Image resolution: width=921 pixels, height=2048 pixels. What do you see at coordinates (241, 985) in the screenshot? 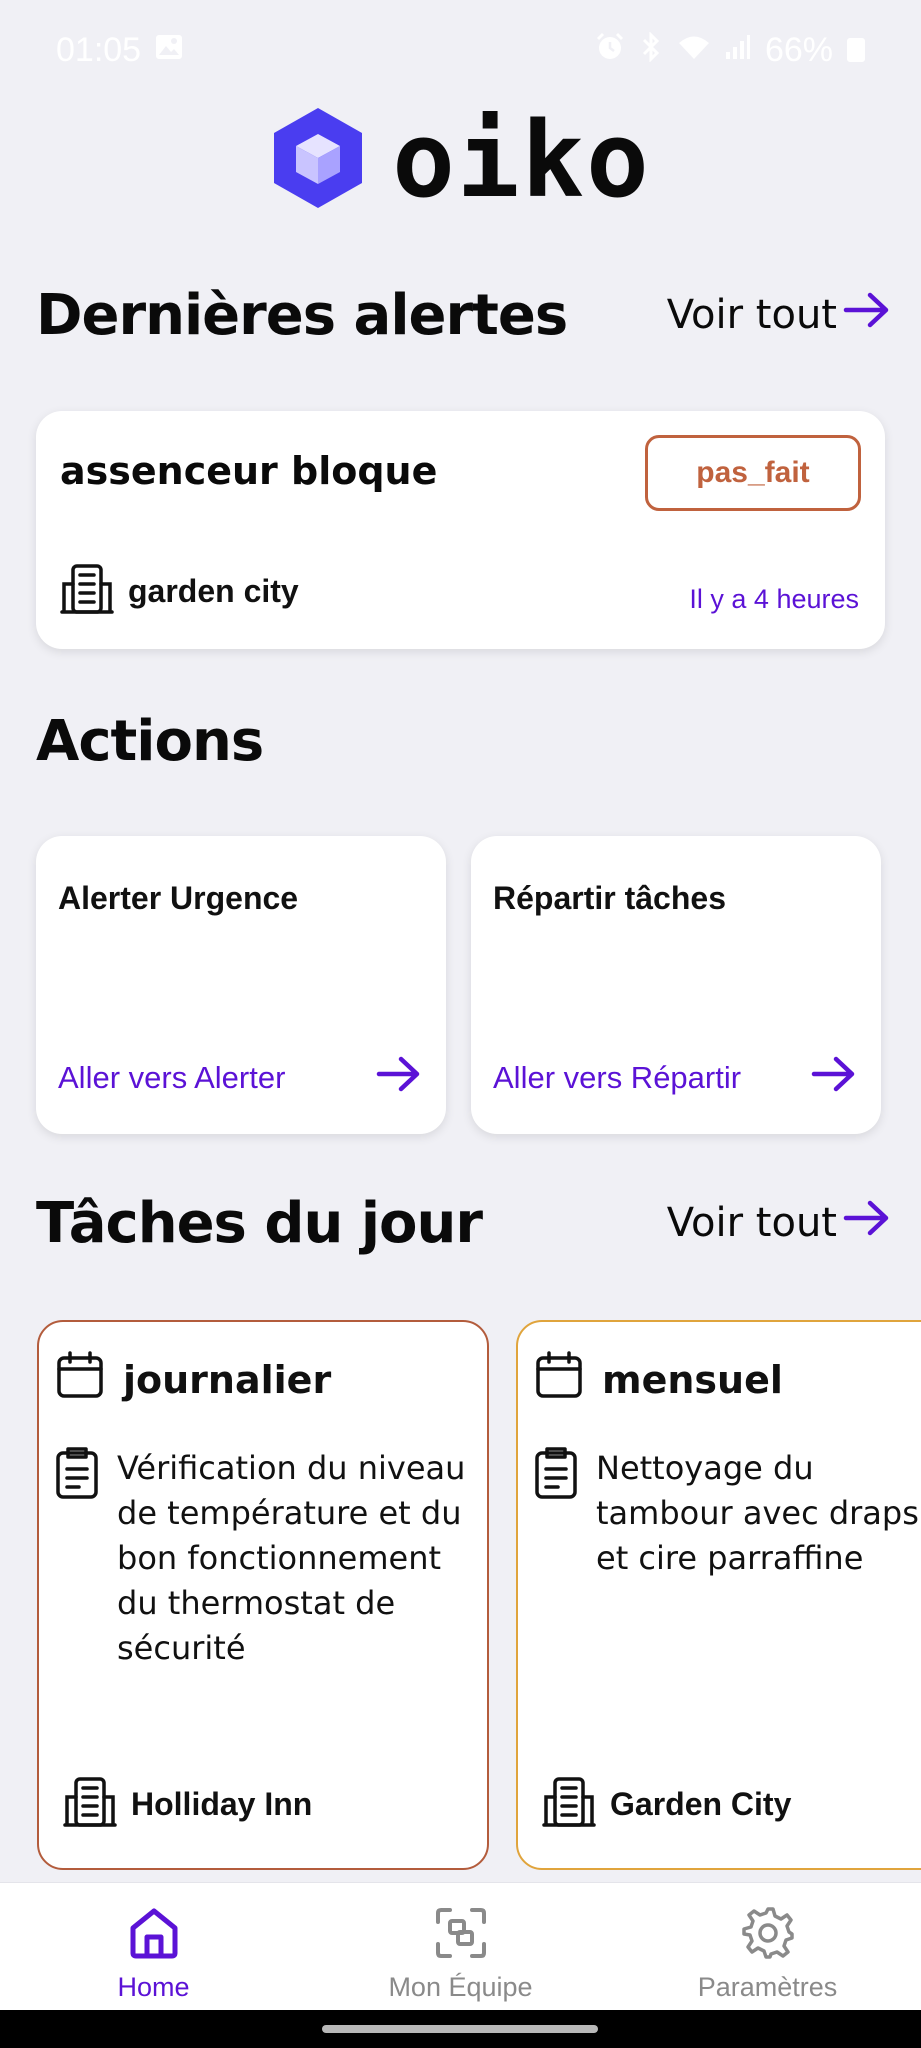
I see `alert-emergency-card: Alerter Urgence Aller vers Alerter` at bounding box center [241, 985].